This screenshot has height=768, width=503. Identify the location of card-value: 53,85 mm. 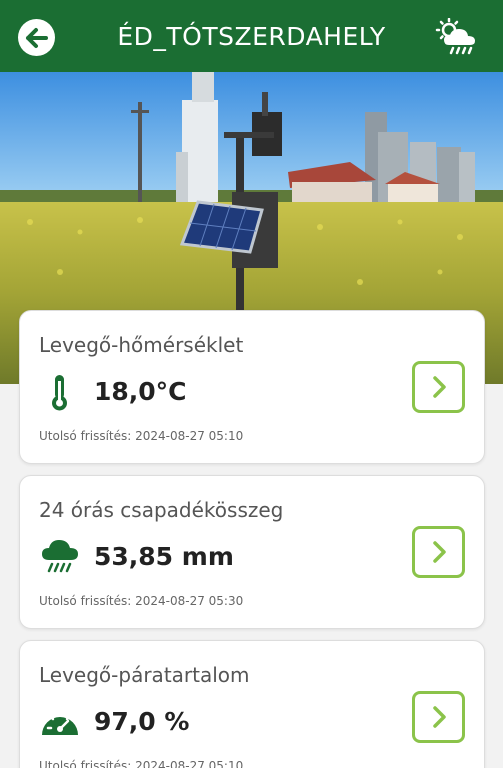
(164, 556).